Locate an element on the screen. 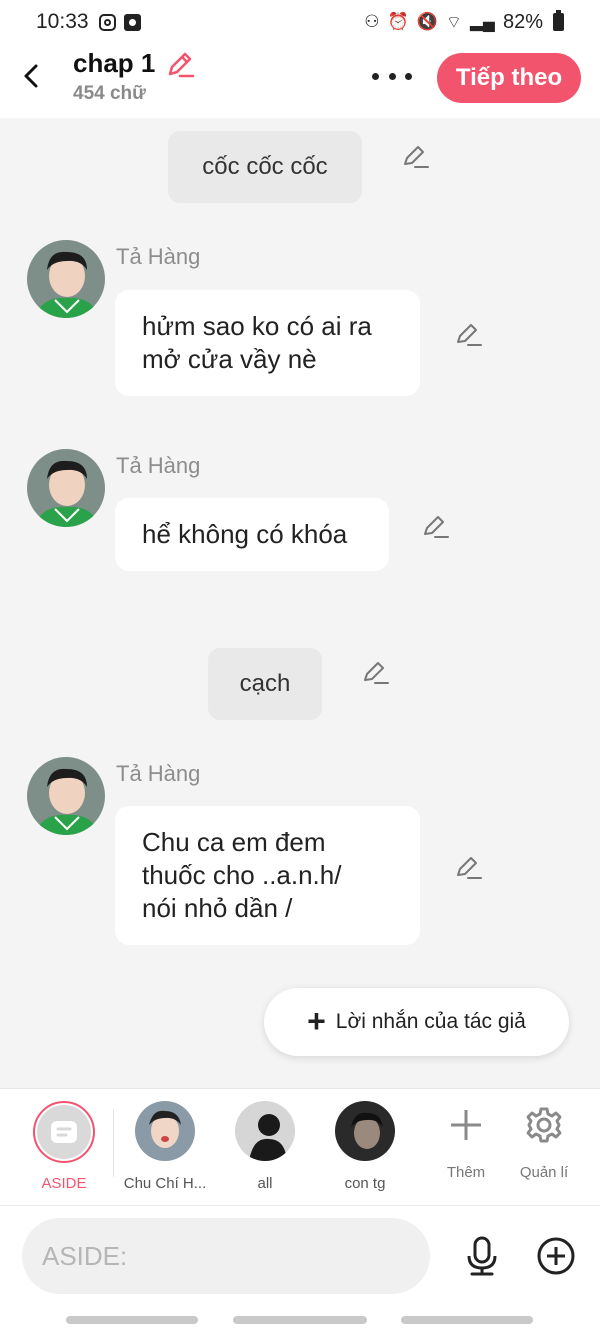  app-notification-icon is located at coordinates (132, 22).